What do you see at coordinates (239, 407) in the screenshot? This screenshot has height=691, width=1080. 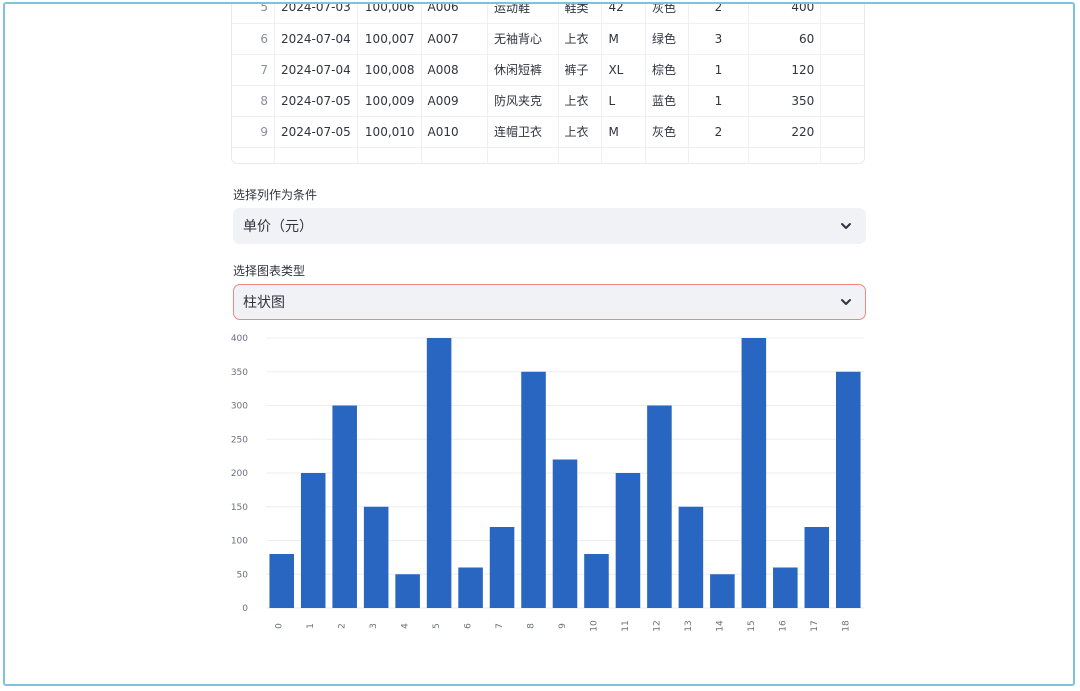 I see `y-tick-label: 300` at bounding box center [239, 407].